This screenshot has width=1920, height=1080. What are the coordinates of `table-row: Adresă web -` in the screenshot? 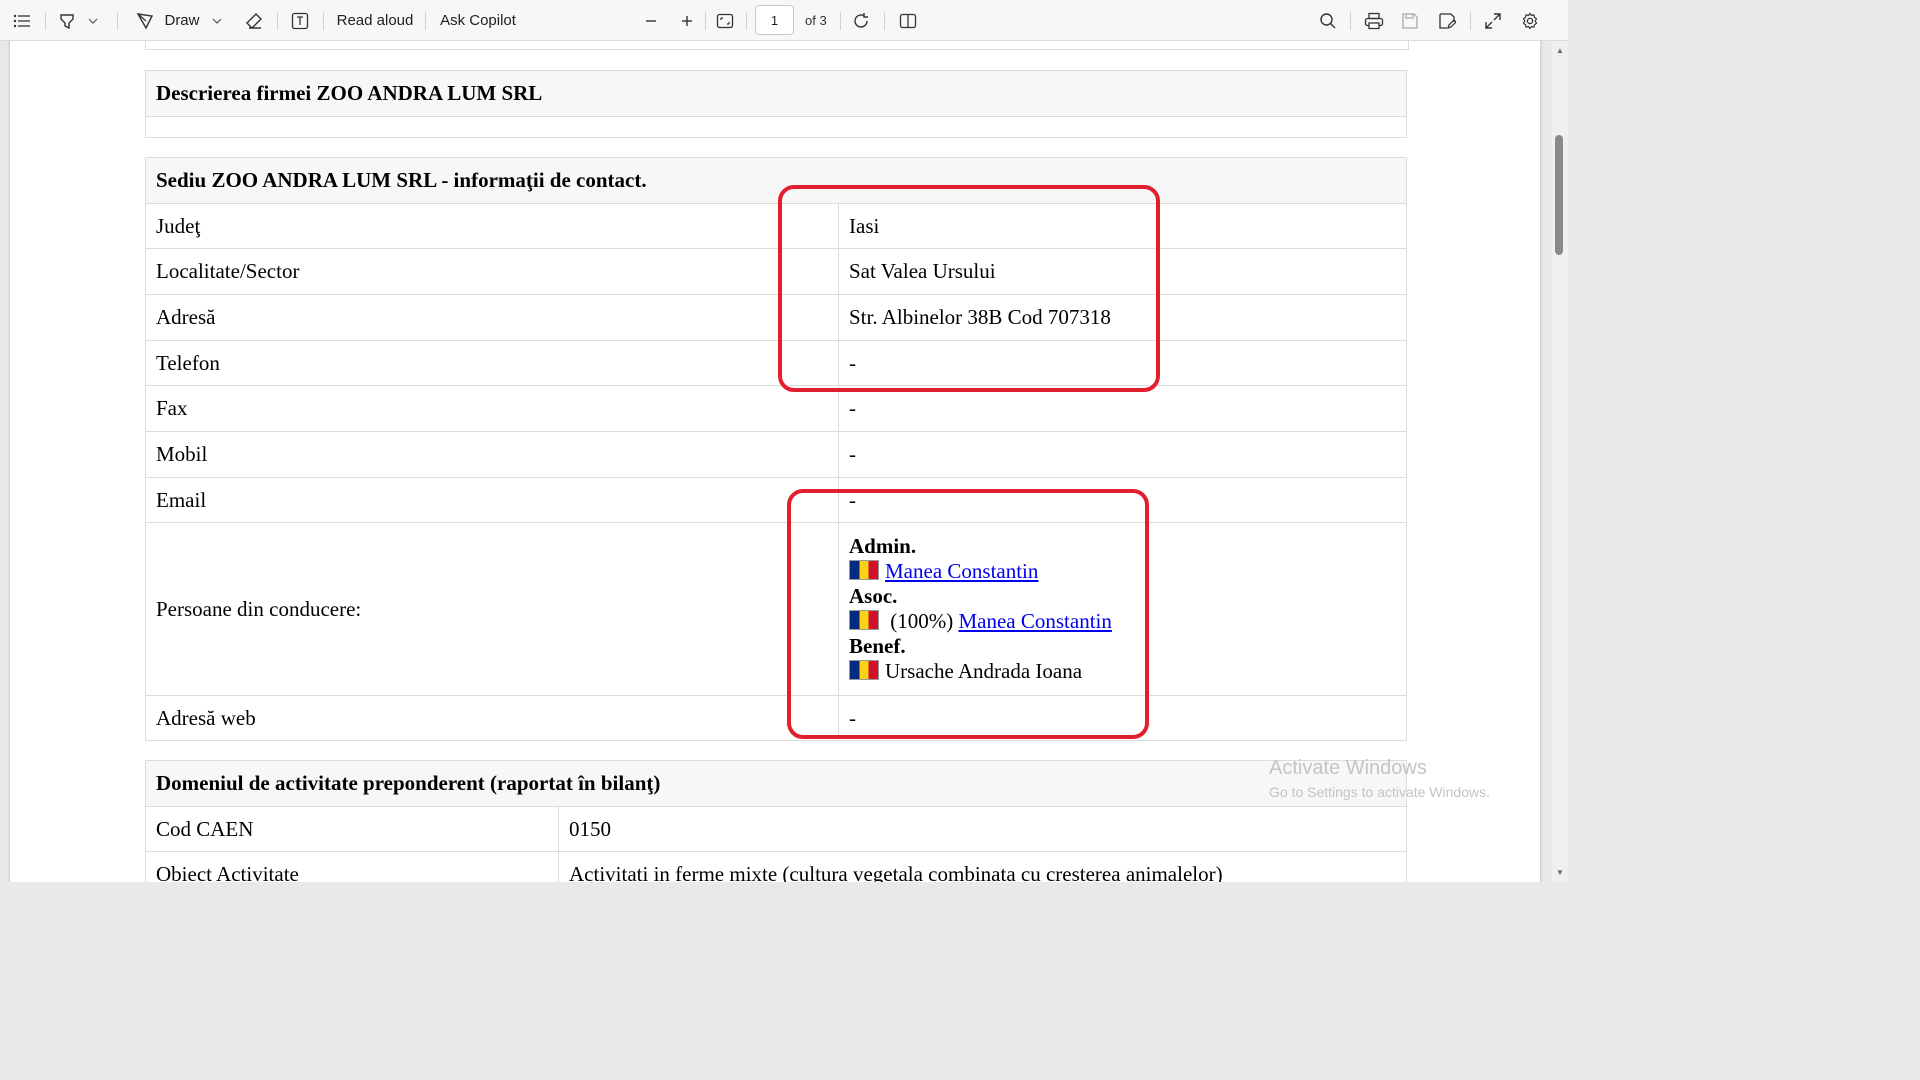 It's located at (776, 718).